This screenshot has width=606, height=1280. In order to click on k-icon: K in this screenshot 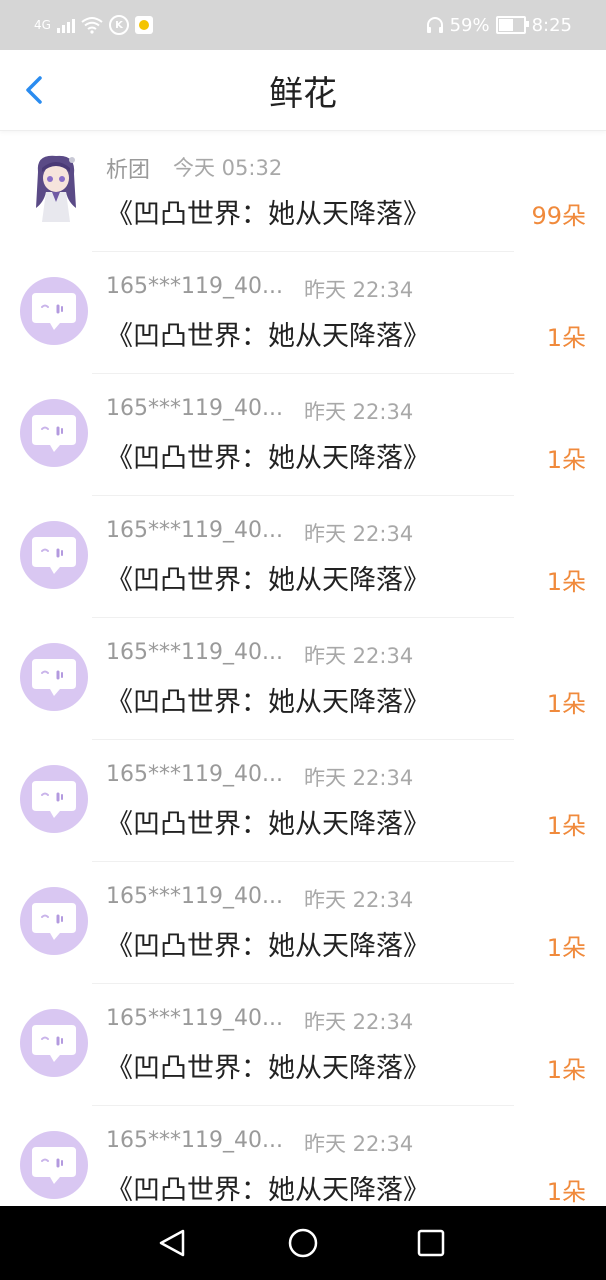, I will do `click(118, 25)`.